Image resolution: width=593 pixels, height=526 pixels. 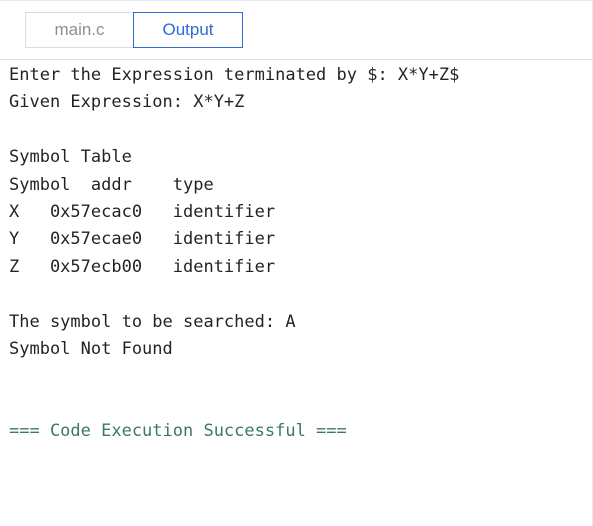 I want to click on console-line-table-header: Symbol addr type, so click(x=111, y=184).